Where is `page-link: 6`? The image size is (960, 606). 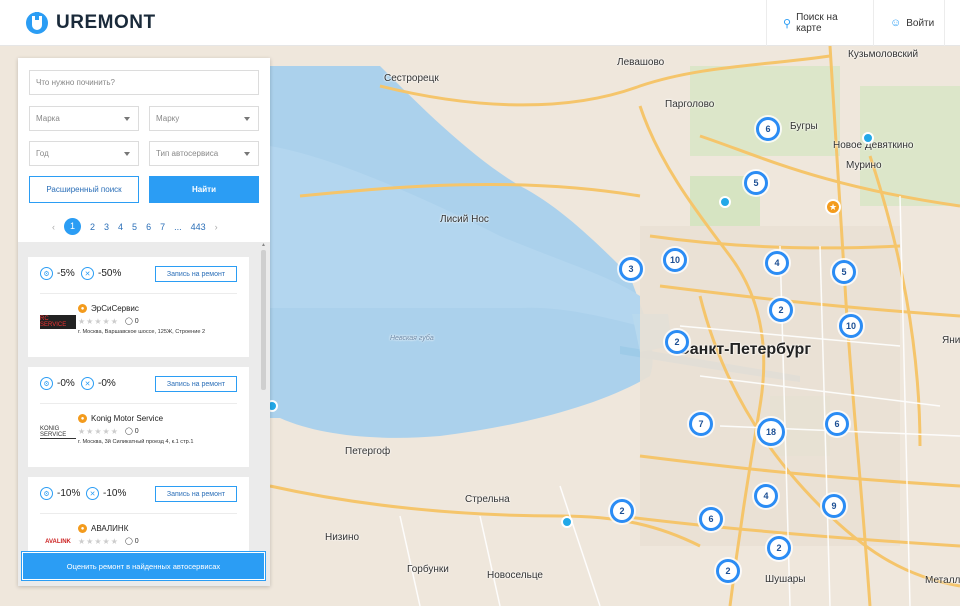
page-link: 6 is located at coordinates (148, 227).